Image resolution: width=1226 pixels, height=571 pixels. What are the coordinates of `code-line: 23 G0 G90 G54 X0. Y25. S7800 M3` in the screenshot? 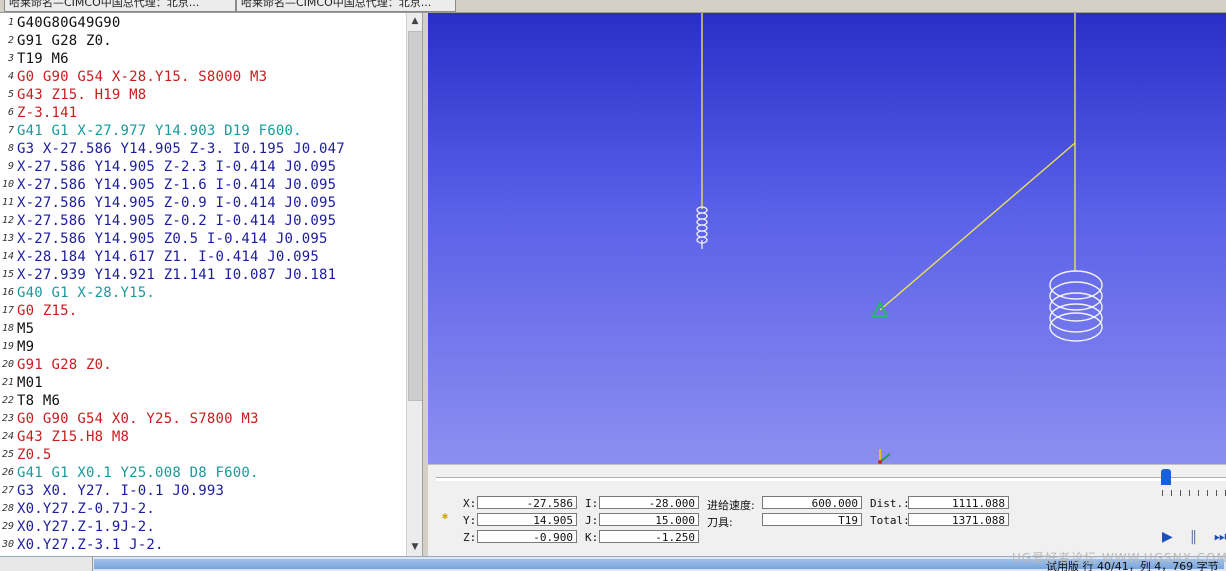 It's located at (203, 419).